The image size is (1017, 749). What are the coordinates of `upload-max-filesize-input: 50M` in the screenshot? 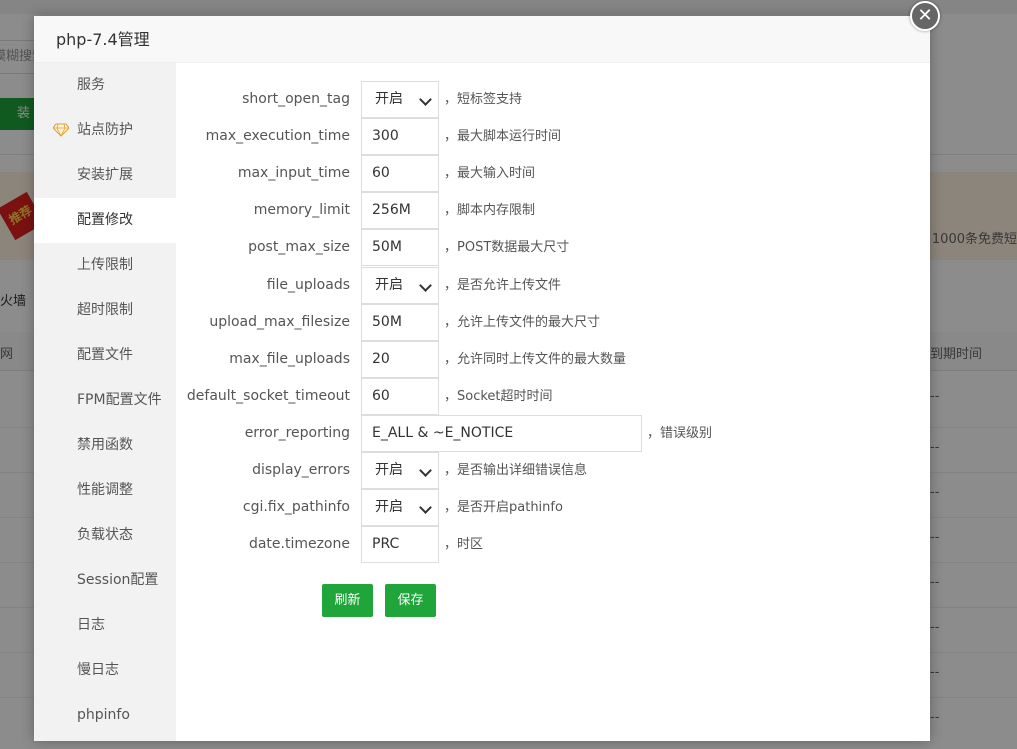 It's located at (400, 322).